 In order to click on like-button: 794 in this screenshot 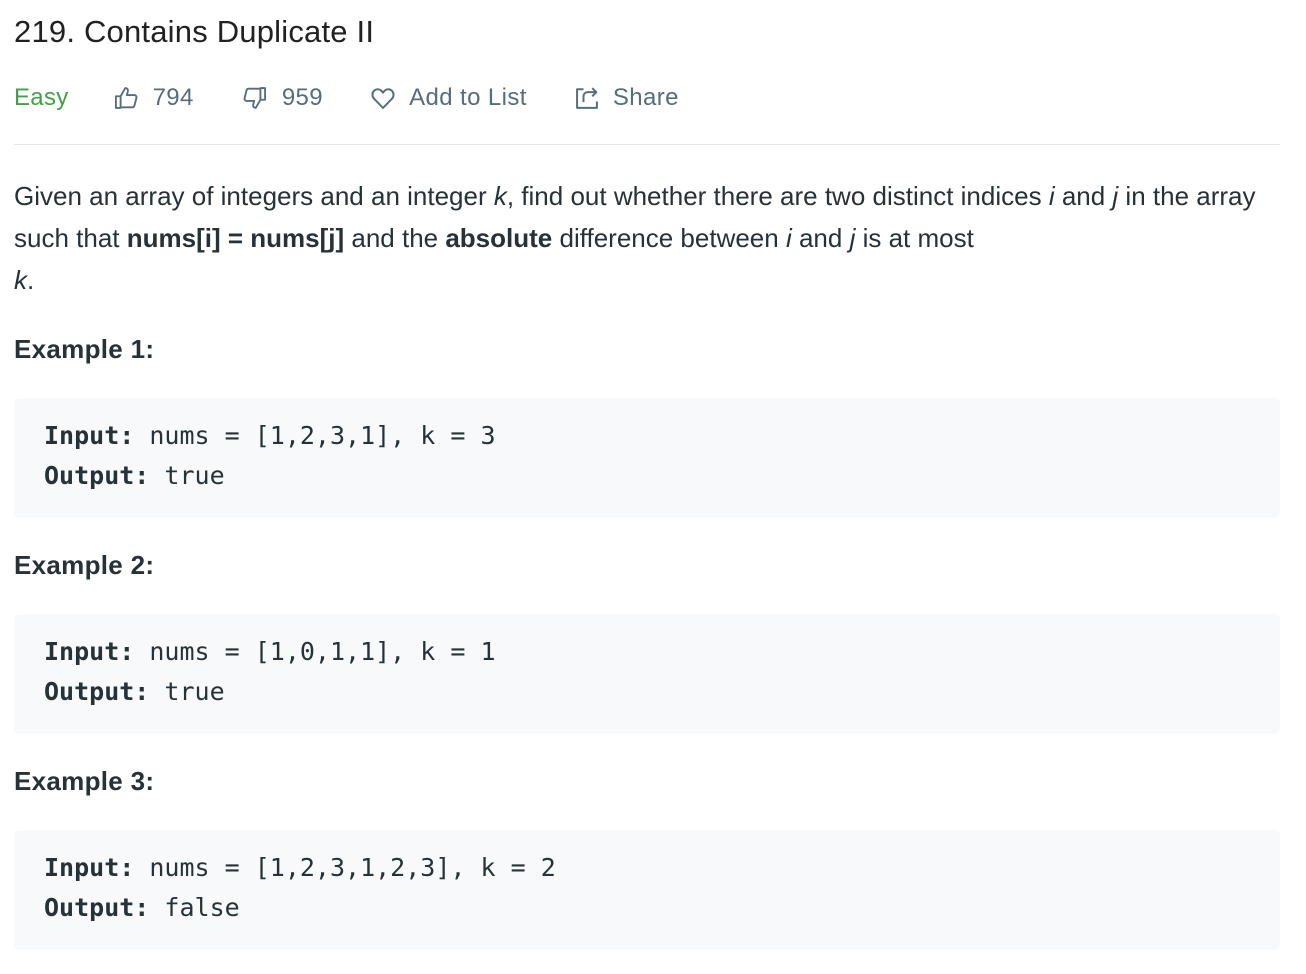, I will do `click(153, 98)`.